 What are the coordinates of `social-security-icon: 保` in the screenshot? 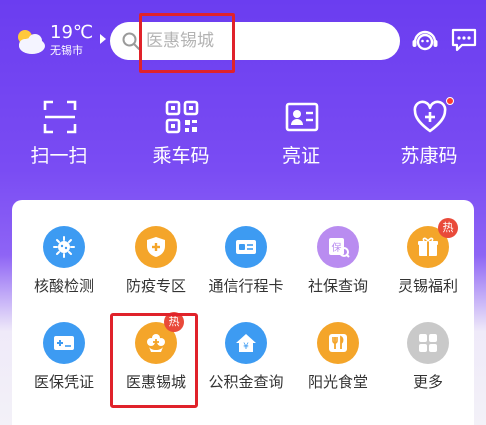 It's located at (339, 248).